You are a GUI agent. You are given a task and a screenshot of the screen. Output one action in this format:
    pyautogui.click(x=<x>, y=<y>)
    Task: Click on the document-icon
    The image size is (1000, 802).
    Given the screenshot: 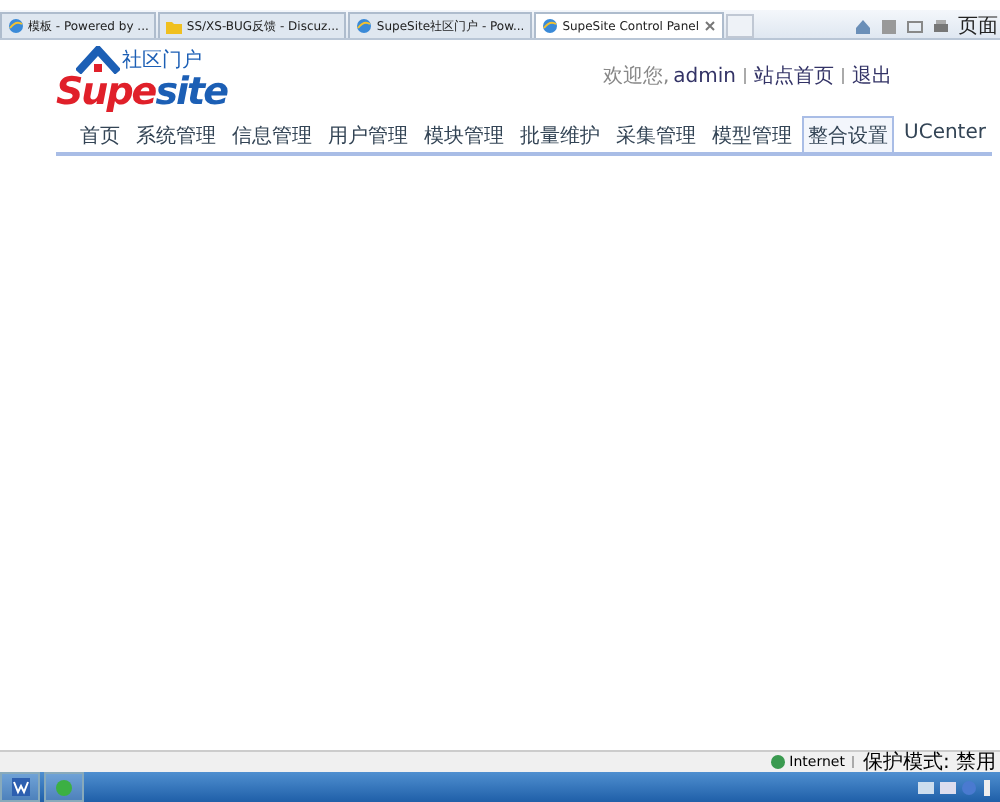 What is the action you would take?
    pyautogui.click(x=20, y=787)
    